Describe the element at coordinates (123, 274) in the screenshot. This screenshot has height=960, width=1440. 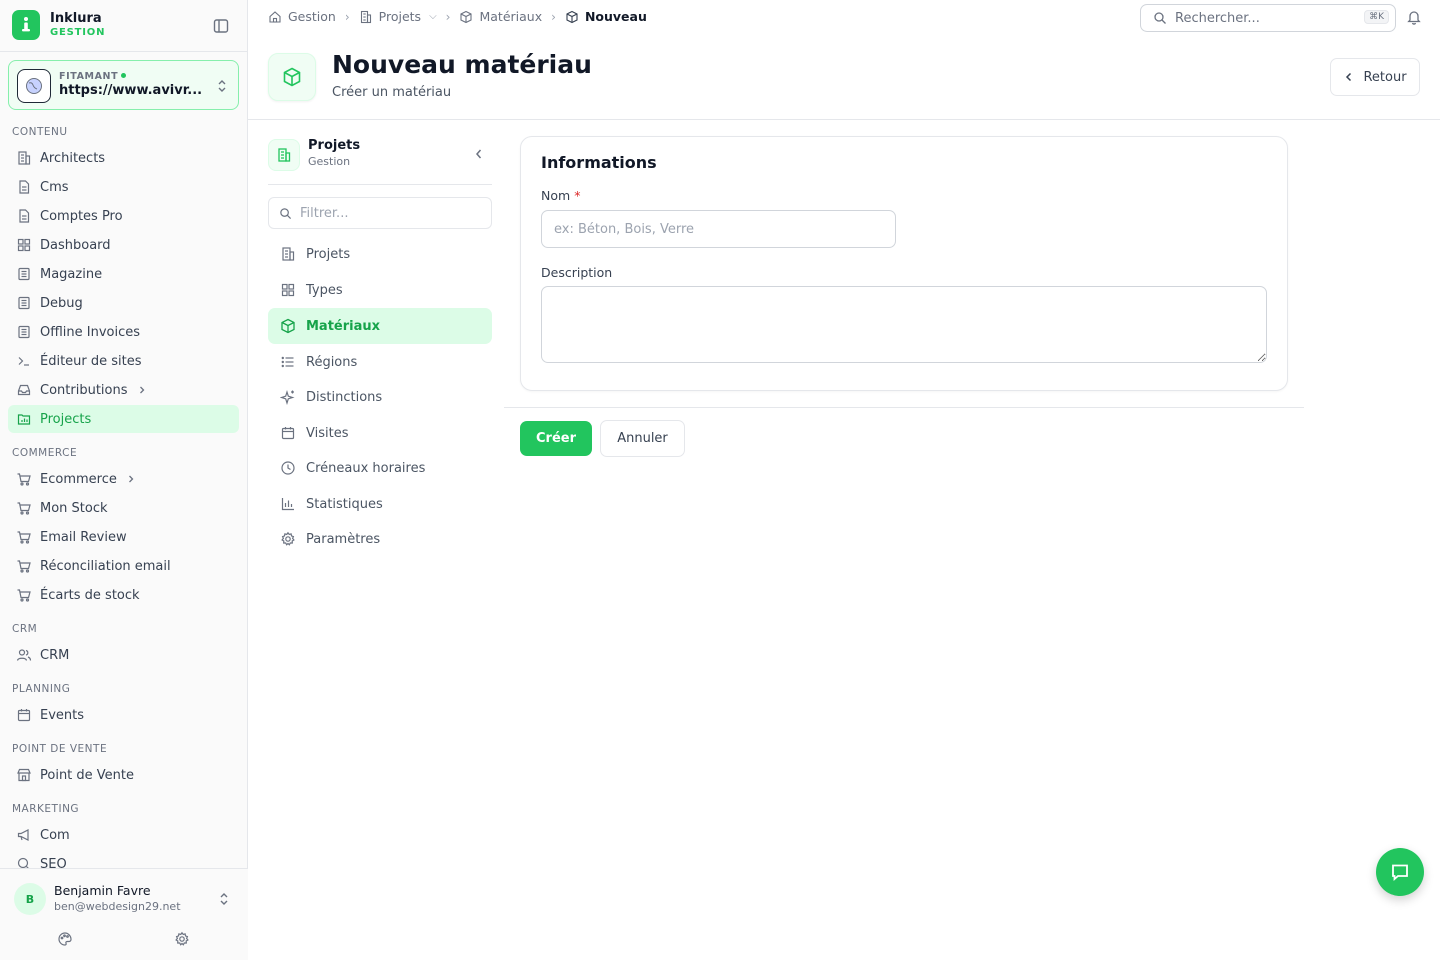
I see `sidebar-item-magazine: Magazine` at that location.